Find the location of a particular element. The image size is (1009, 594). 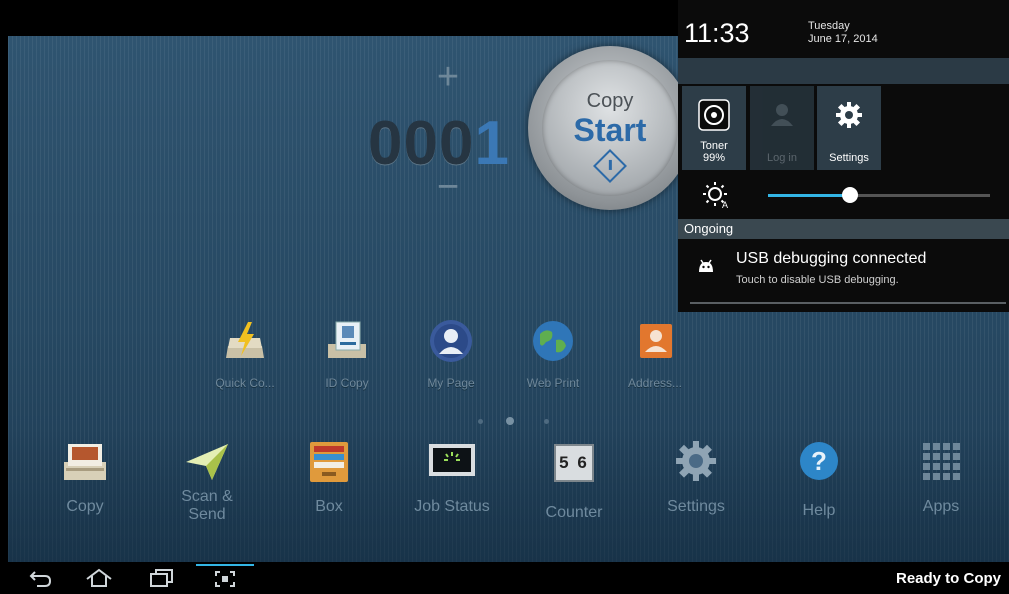

address-book-icon is located at coordinates (655, 341).